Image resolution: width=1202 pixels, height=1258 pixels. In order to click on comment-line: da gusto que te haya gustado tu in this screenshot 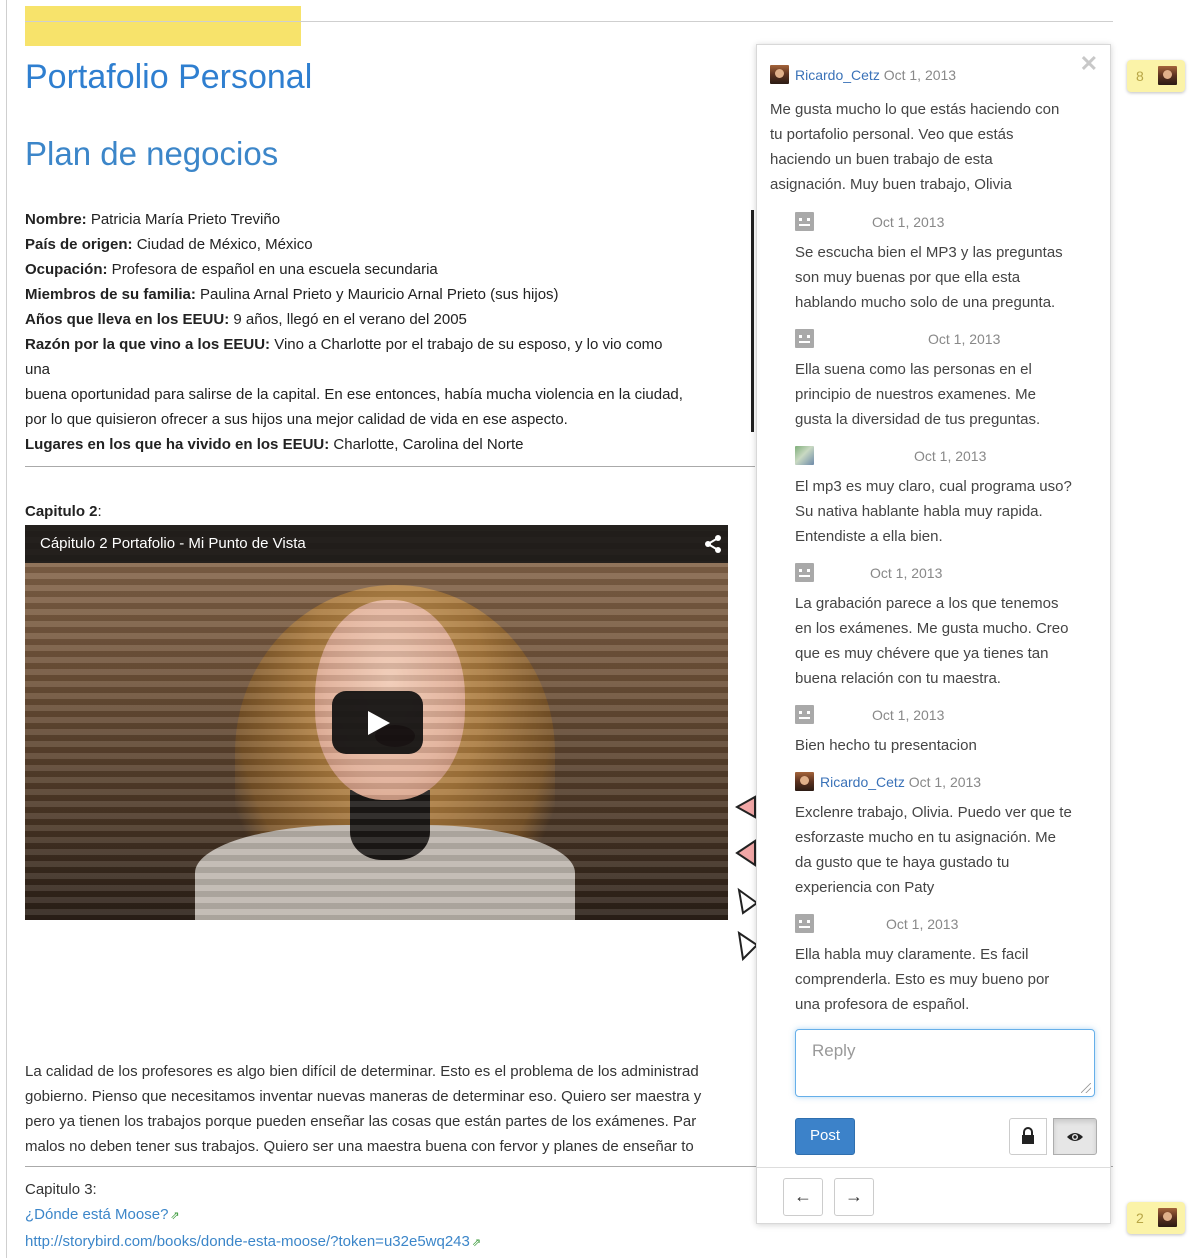, I will do `click(902, 862)`.